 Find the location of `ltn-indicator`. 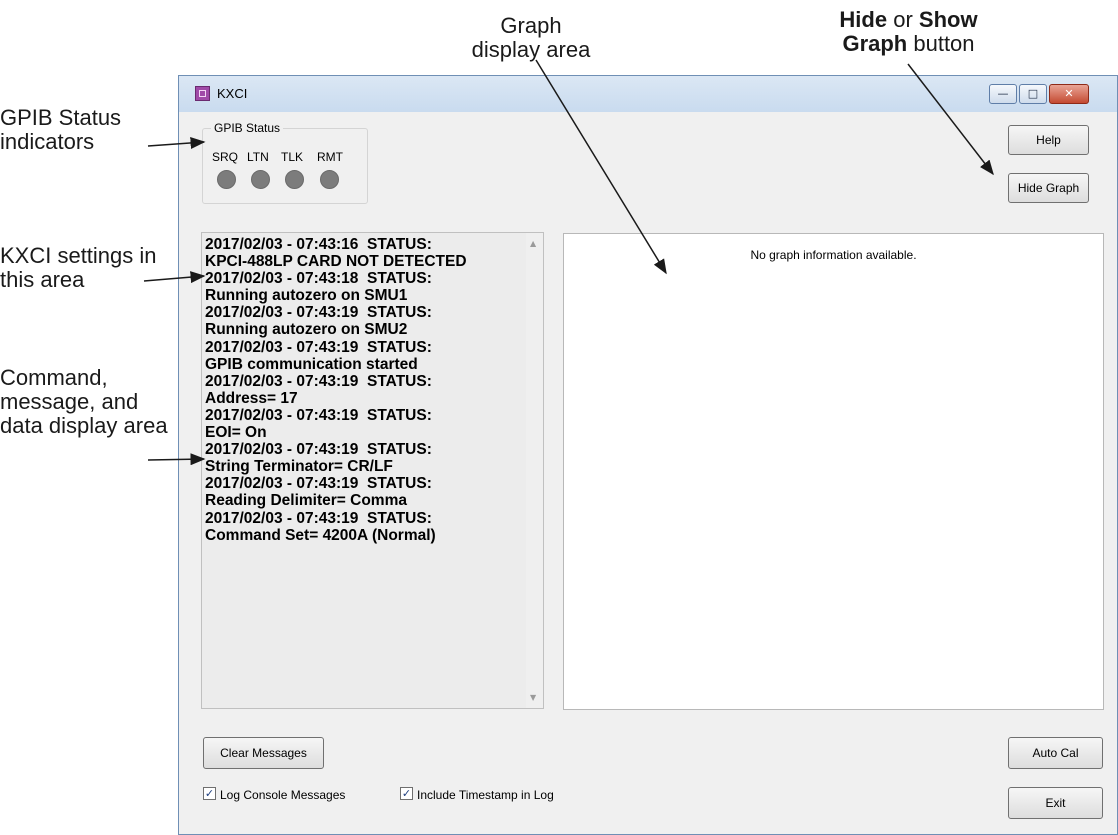

ltn-indicator is located at coordinates (260, 179).